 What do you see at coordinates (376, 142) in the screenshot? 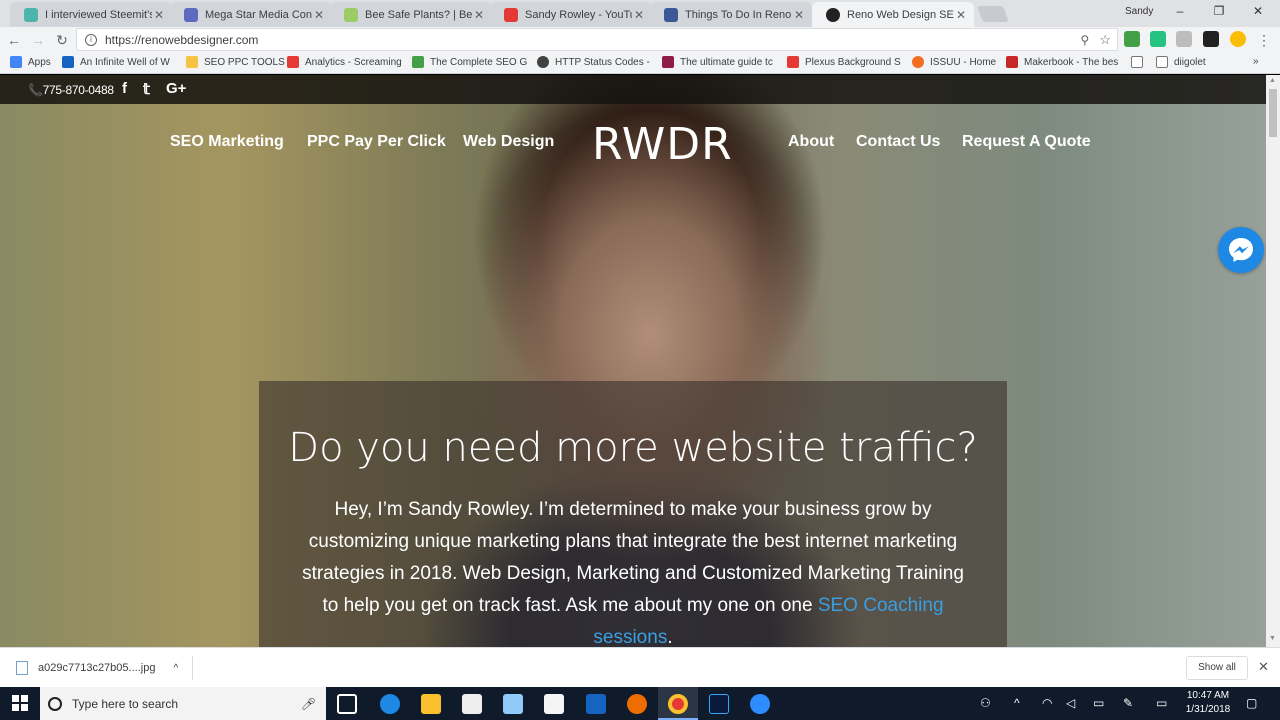
I see `nav-ppc: PPC Pay Per Click` at bounding box center [376, 142].